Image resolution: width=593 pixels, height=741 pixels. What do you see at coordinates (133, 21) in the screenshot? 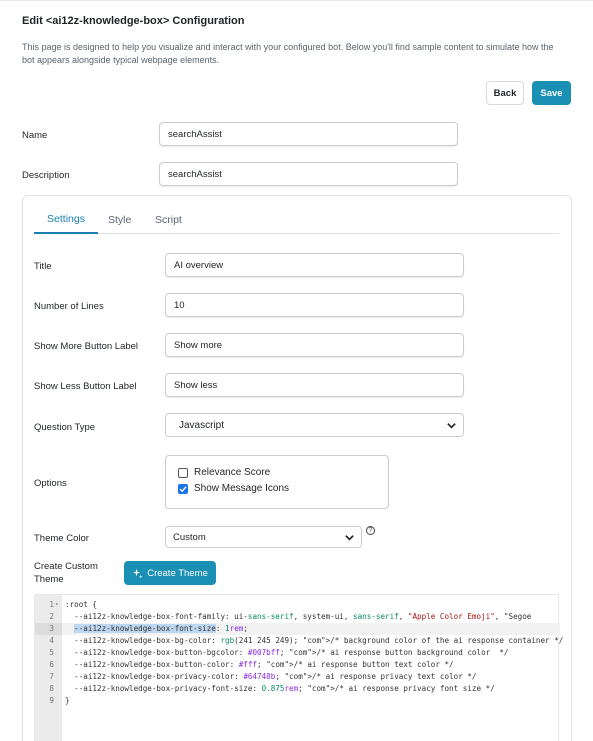
I see `page-title: Edit <ai12z-knowledge-box> Configuration` at bounding box center [133, 21].